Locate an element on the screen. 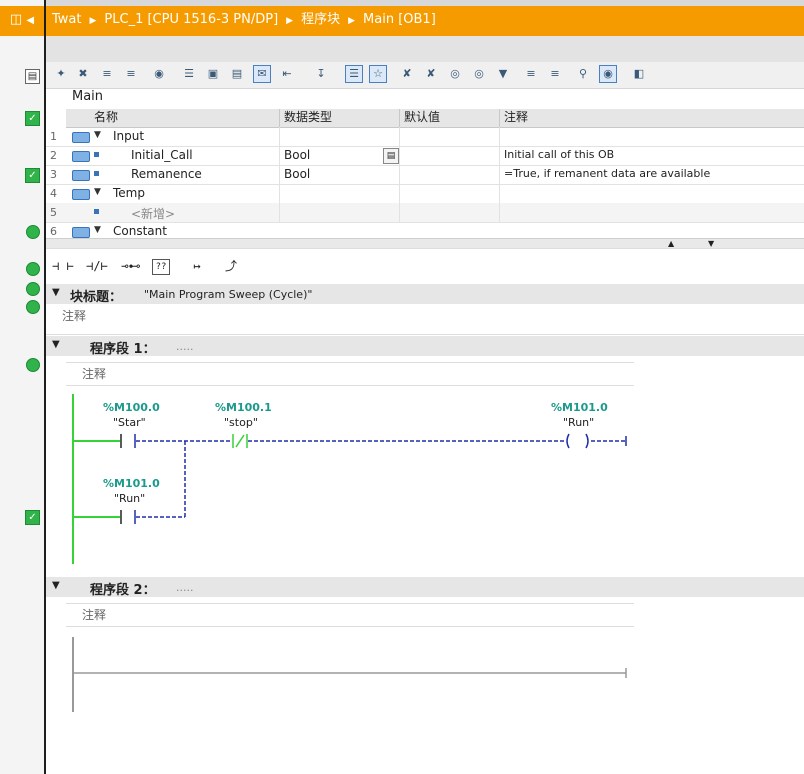 This screenshot has width=804, height=774. network-2-comment: 注释 is located at coordinates (94, 614).